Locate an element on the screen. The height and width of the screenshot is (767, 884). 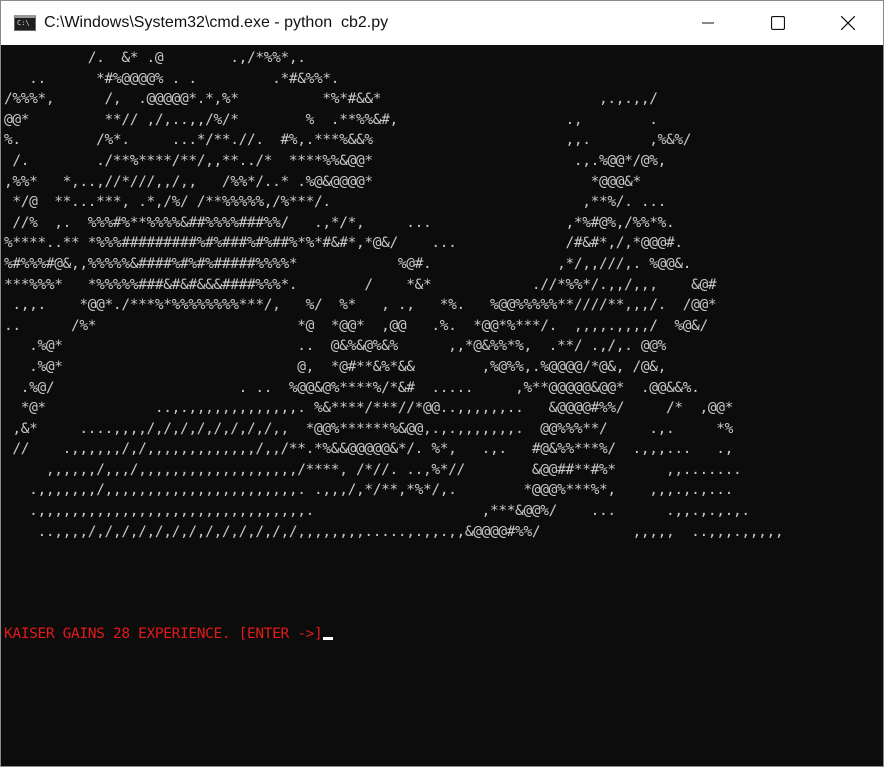
minimize-icon is located at coordinates (708, 23).